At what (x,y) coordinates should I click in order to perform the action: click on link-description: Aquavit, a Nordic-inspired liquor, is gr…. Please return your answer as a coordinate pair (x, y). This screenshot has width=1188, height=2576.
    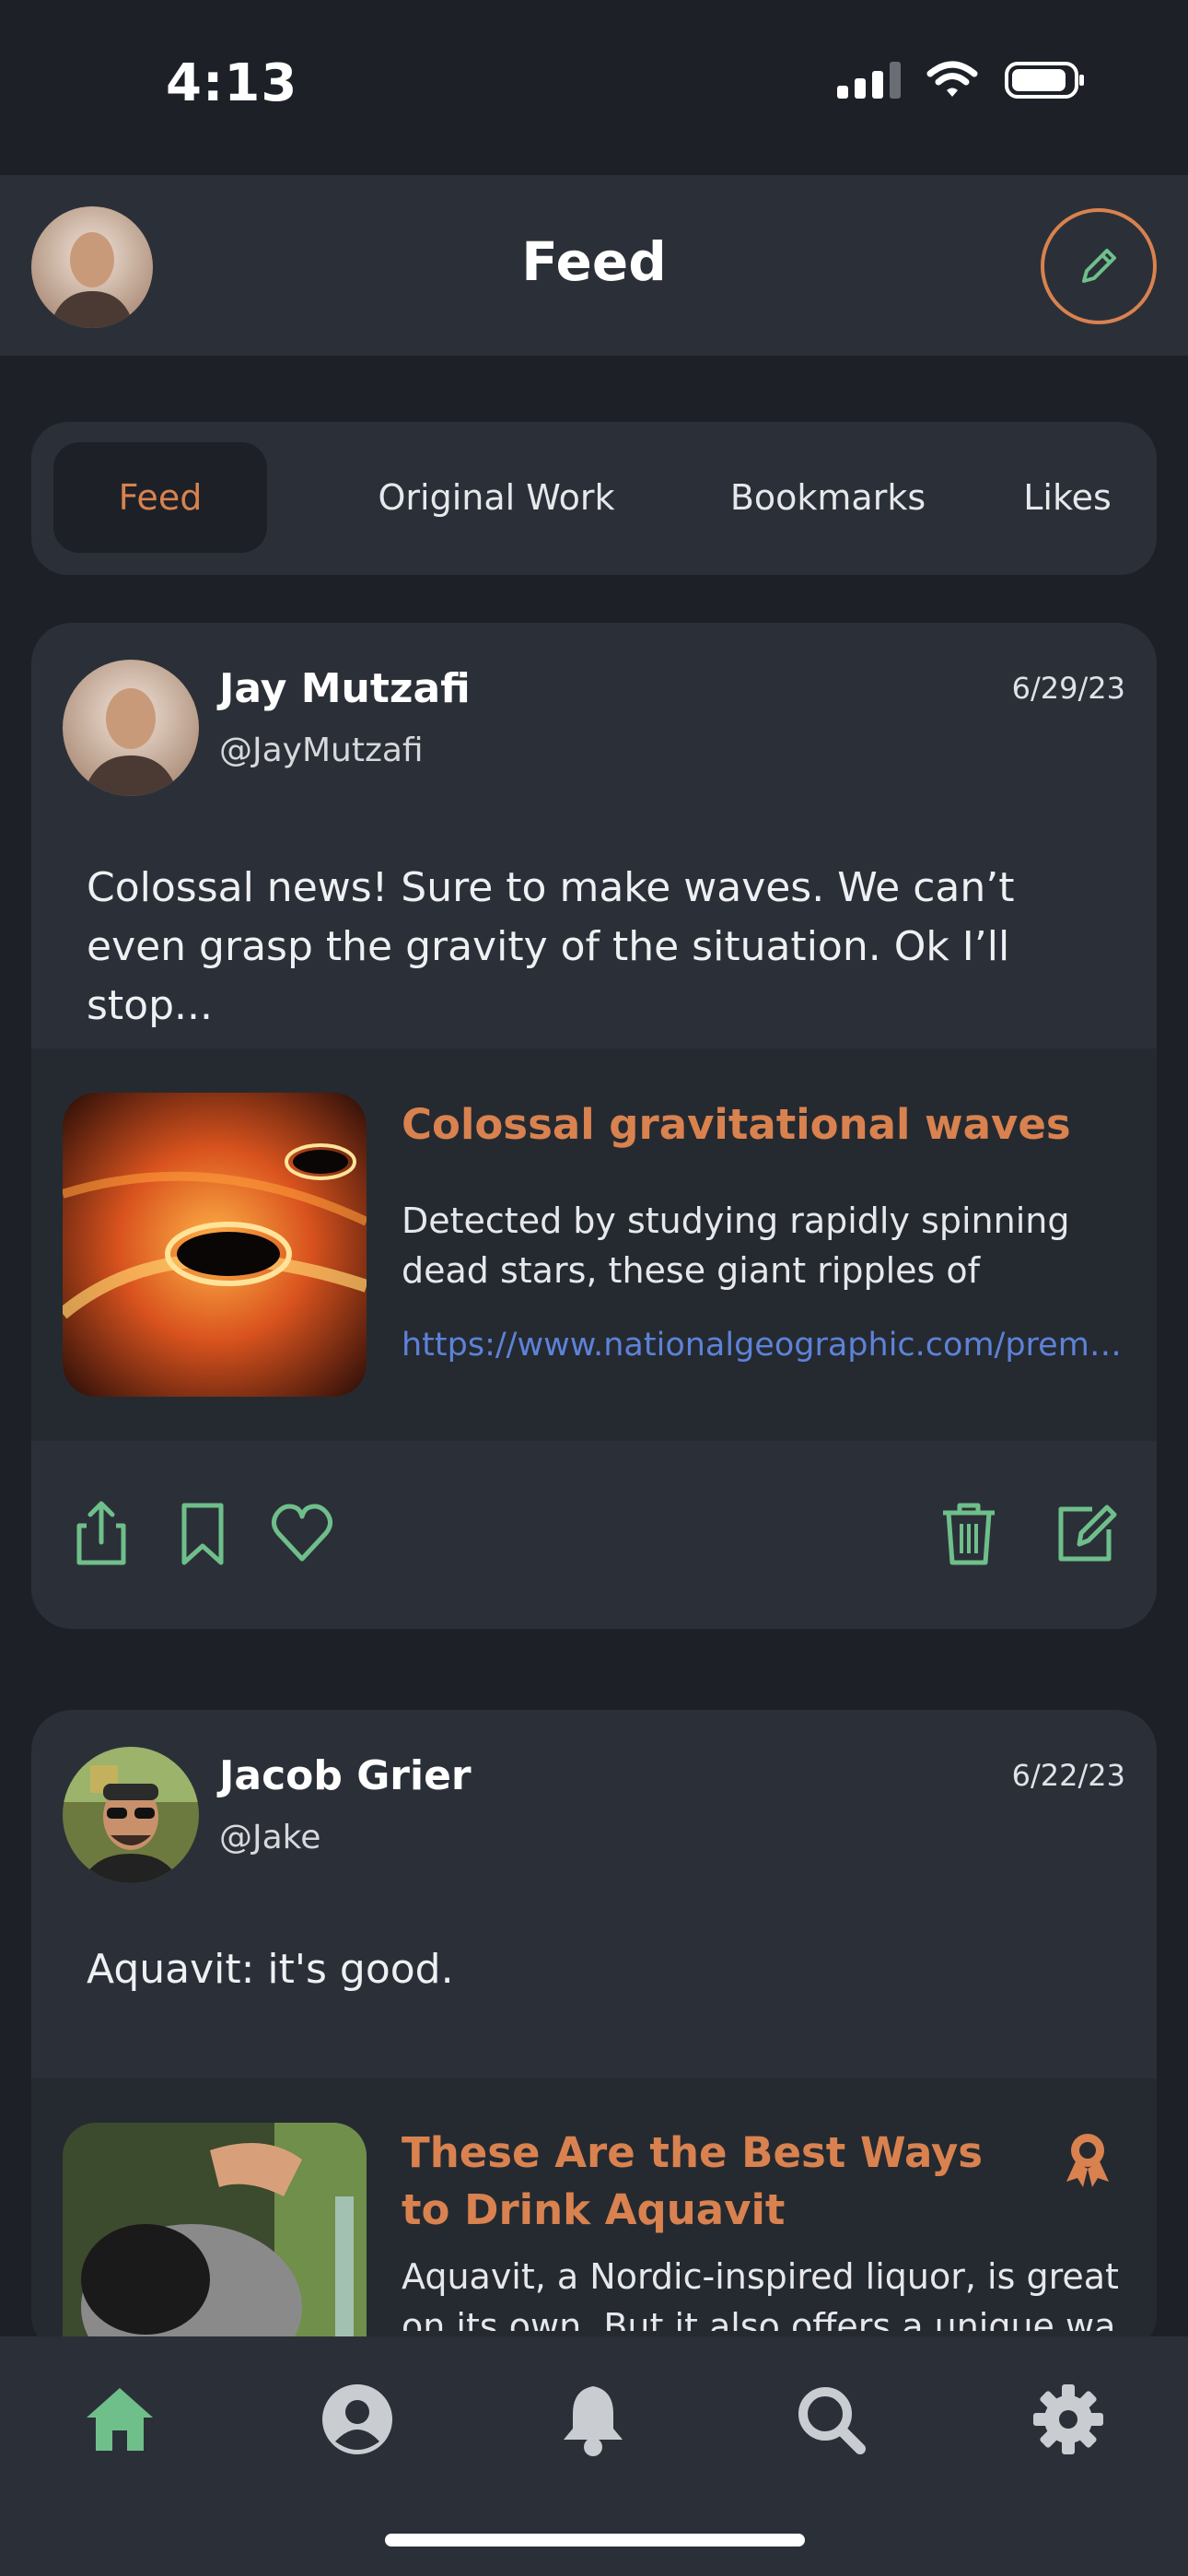
    Looking at the image, I should click on (760, 2293).